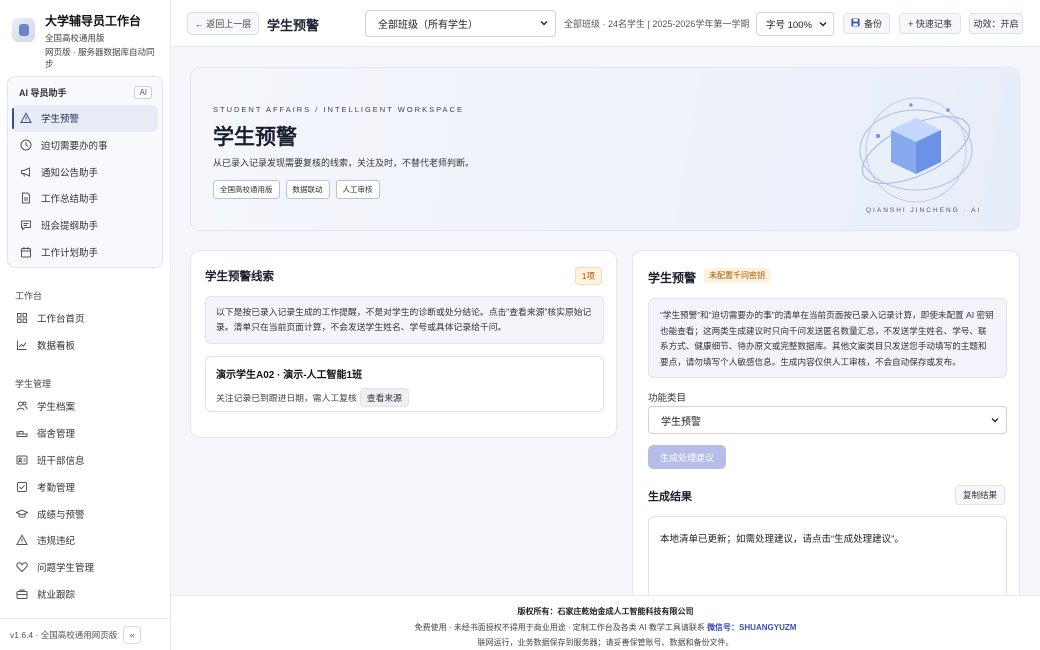  I want to click on nav-label: 问题学生管理, so click(66, 569).